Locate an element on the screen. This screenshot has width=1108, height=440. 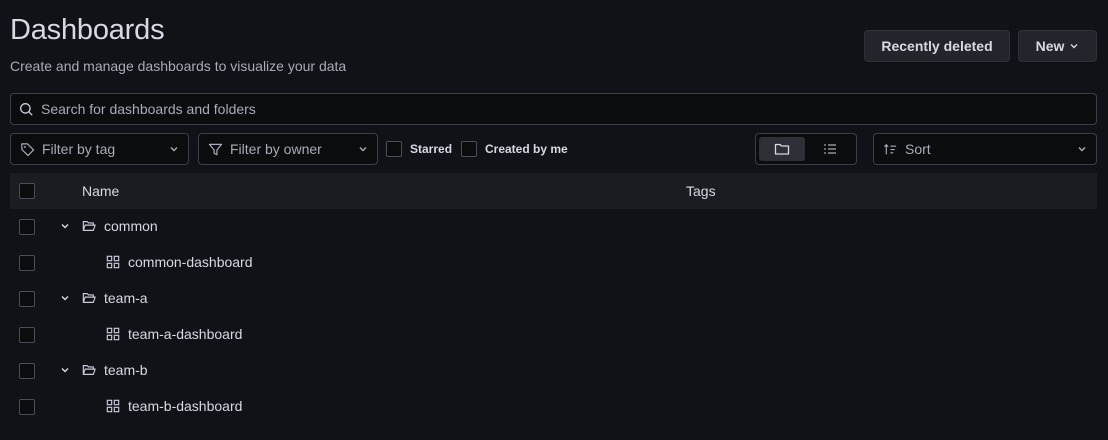
folder-icon is located at coordinates (782, 149).